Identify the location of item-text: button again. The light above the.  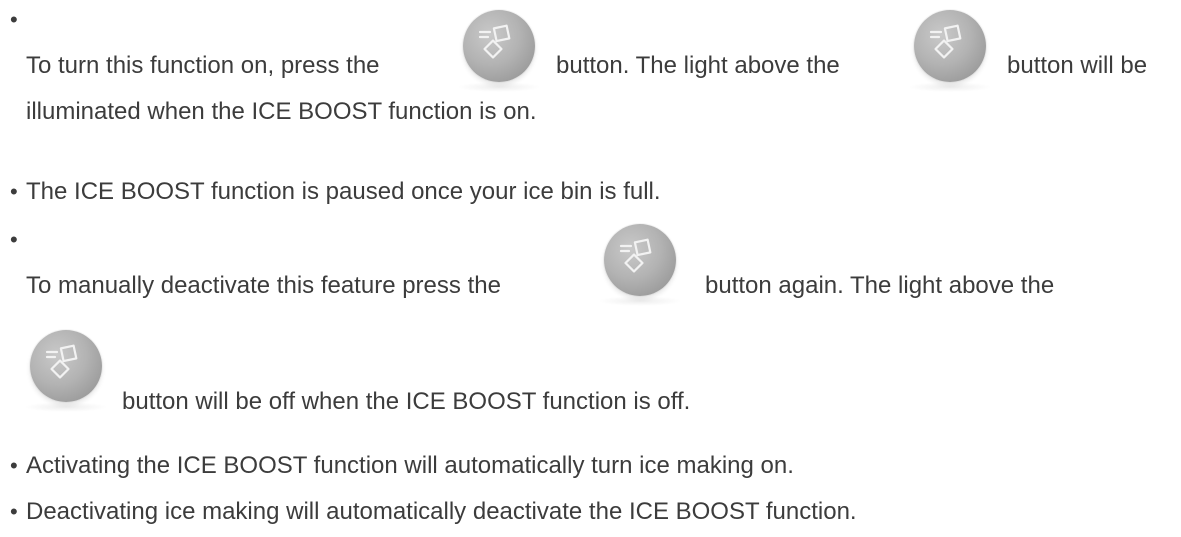
(880, 285).